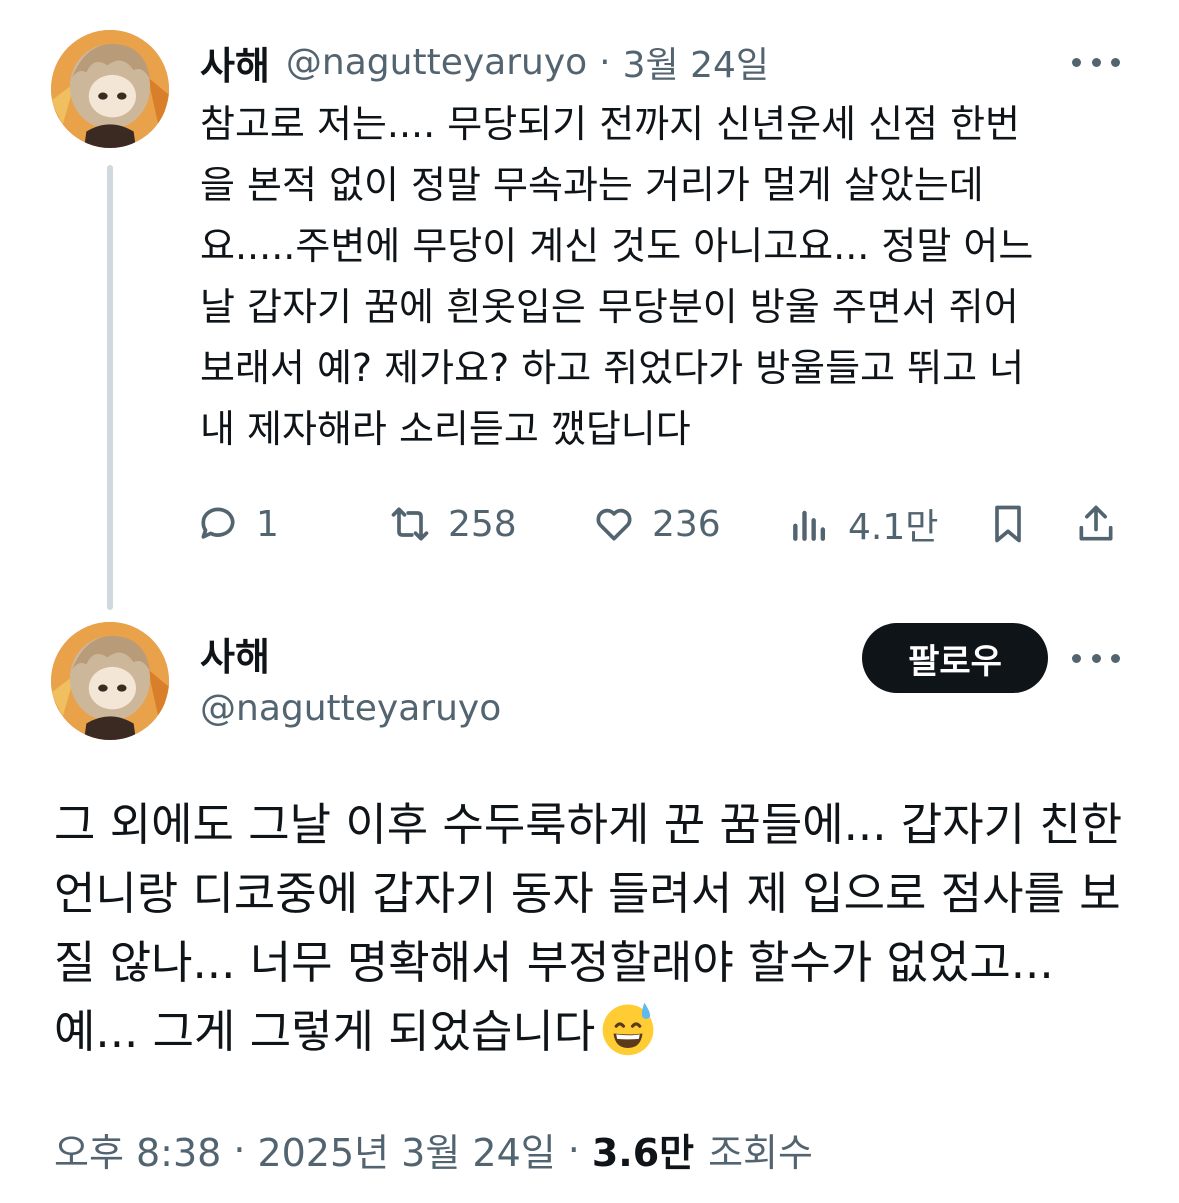 This screenshot has width=1179, height=1203. I want to click on bookmark-button, so click(1008, 524).